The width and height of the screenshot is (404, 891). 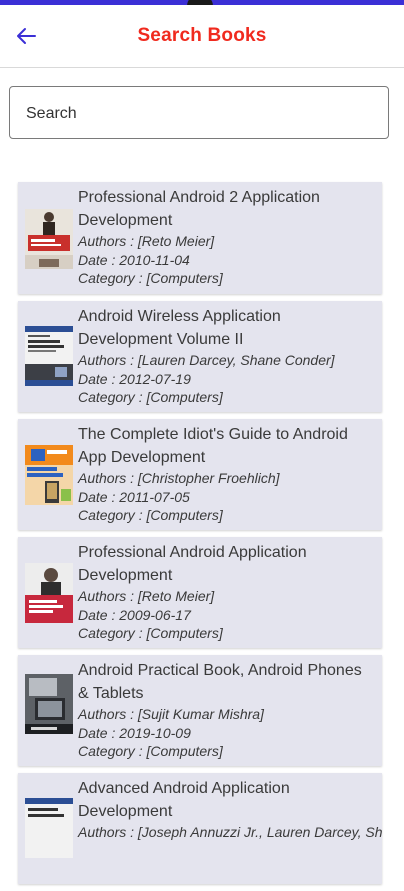 I want to click on page-title: Search Books, so click(x=202, y=35).